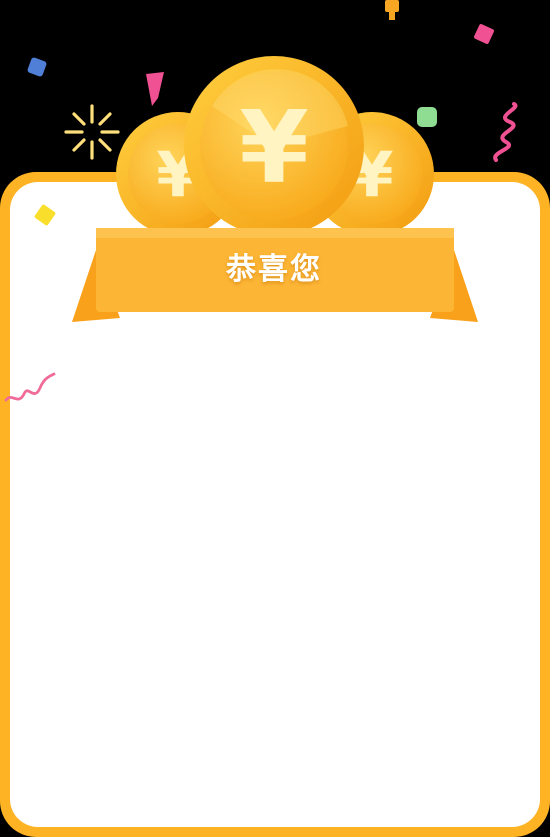  What do you see at coordinates (392, 10) in the screenshot?
I see `confetti-orange-icon` at bounding box center [392, 10].